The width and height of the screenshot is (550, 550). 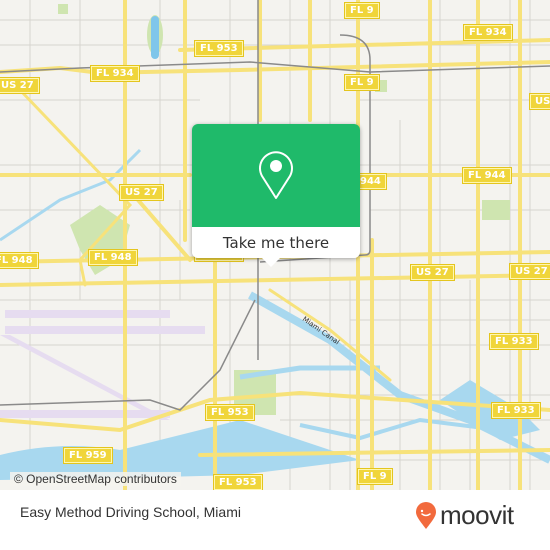 I want to click on location-pin-icon, so click(x=276, y=175).